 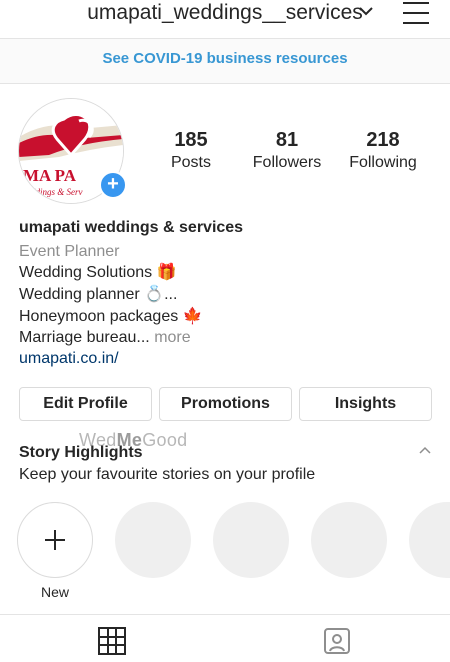 What do you see at coordinates (131, 227) in the screenshot?
I see `profile-name: umapati weddings & services` at bounding box center [131, 227].